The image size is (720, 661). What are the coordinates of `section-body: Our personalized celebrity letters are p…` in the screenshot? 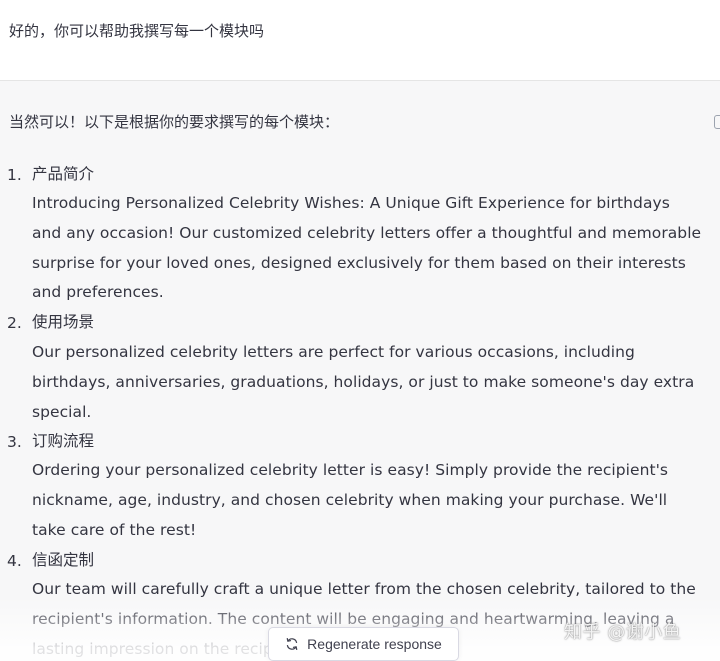 It's located at (363, 382).